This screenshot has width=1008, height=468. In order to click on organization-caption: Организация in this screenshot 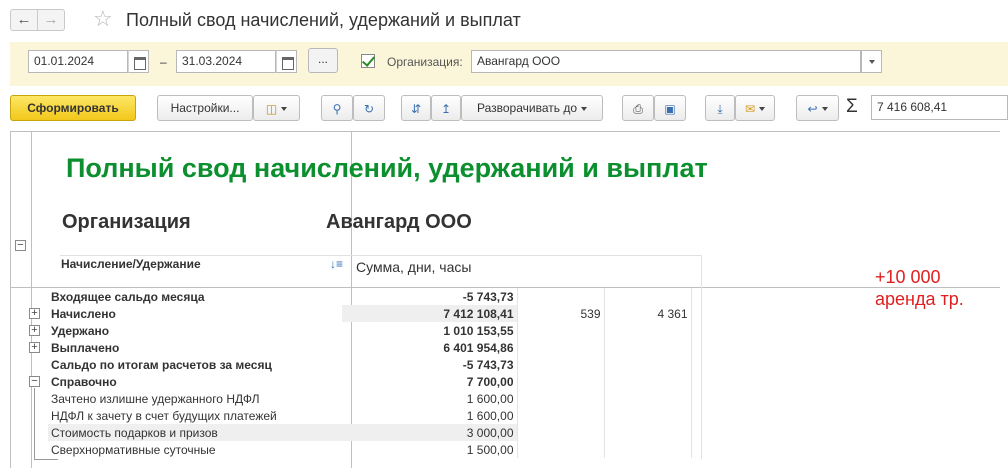, I will do `click(126, 222)`.